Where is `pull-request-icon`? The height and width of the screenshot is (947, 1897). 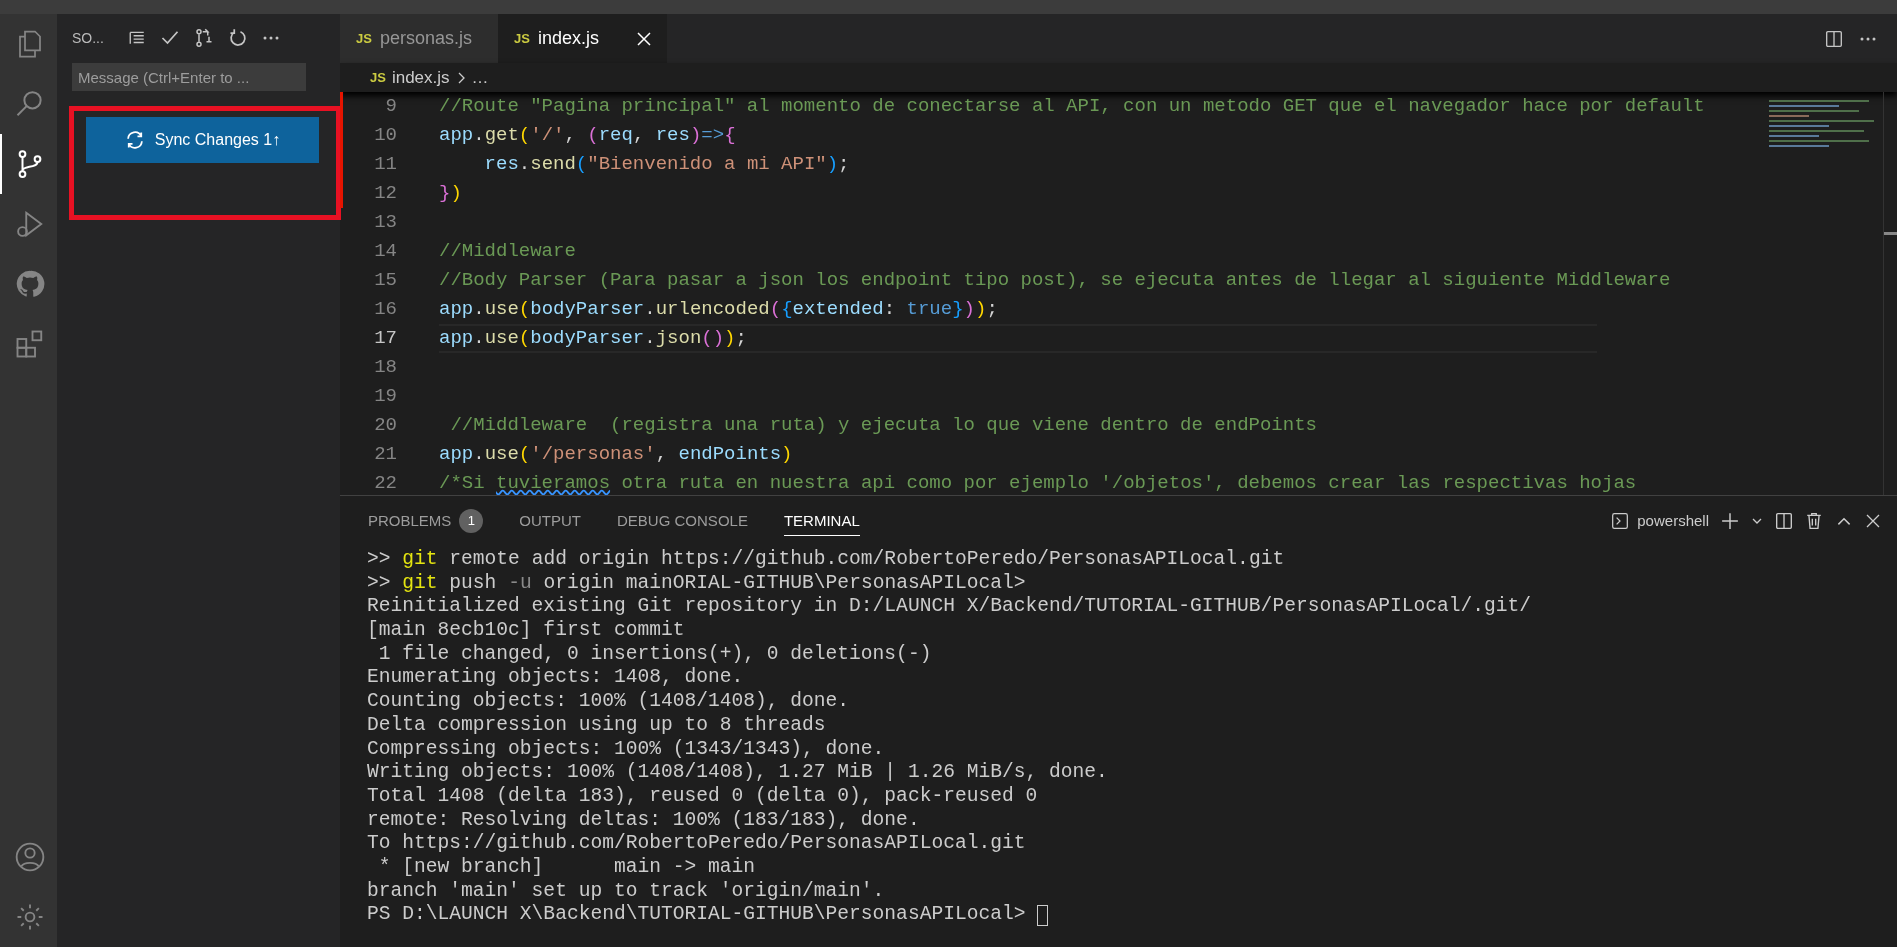 pull-request-icon is located at coordinates (203, 38).